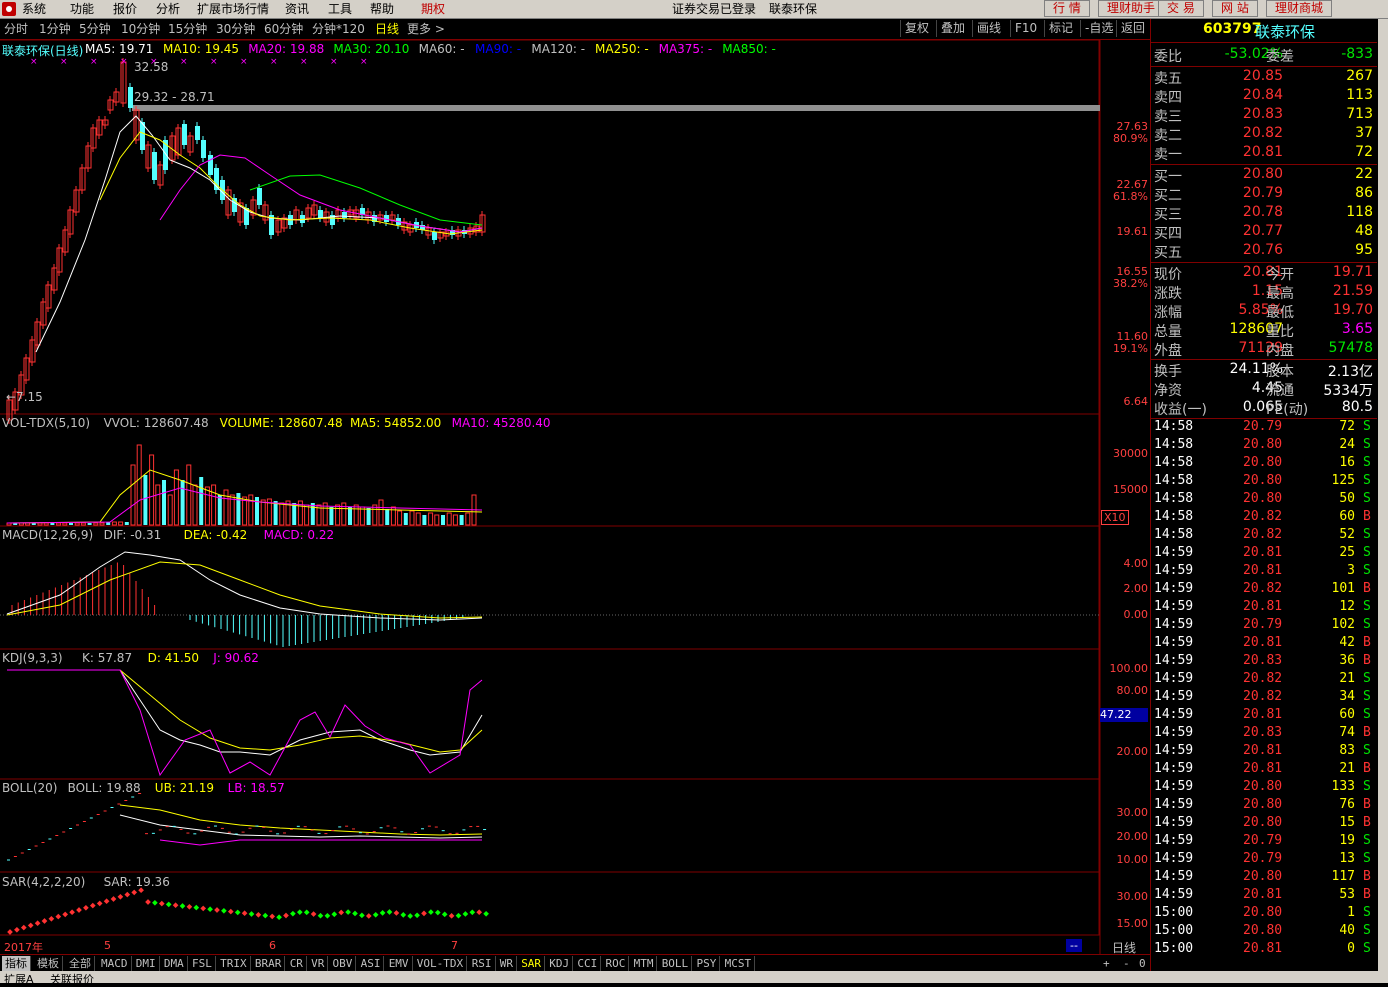 The image size is (1388, 987). Describe the element at coordinates (55, 29) in the screenshot. I see `period-1: 1分钟` at that location.